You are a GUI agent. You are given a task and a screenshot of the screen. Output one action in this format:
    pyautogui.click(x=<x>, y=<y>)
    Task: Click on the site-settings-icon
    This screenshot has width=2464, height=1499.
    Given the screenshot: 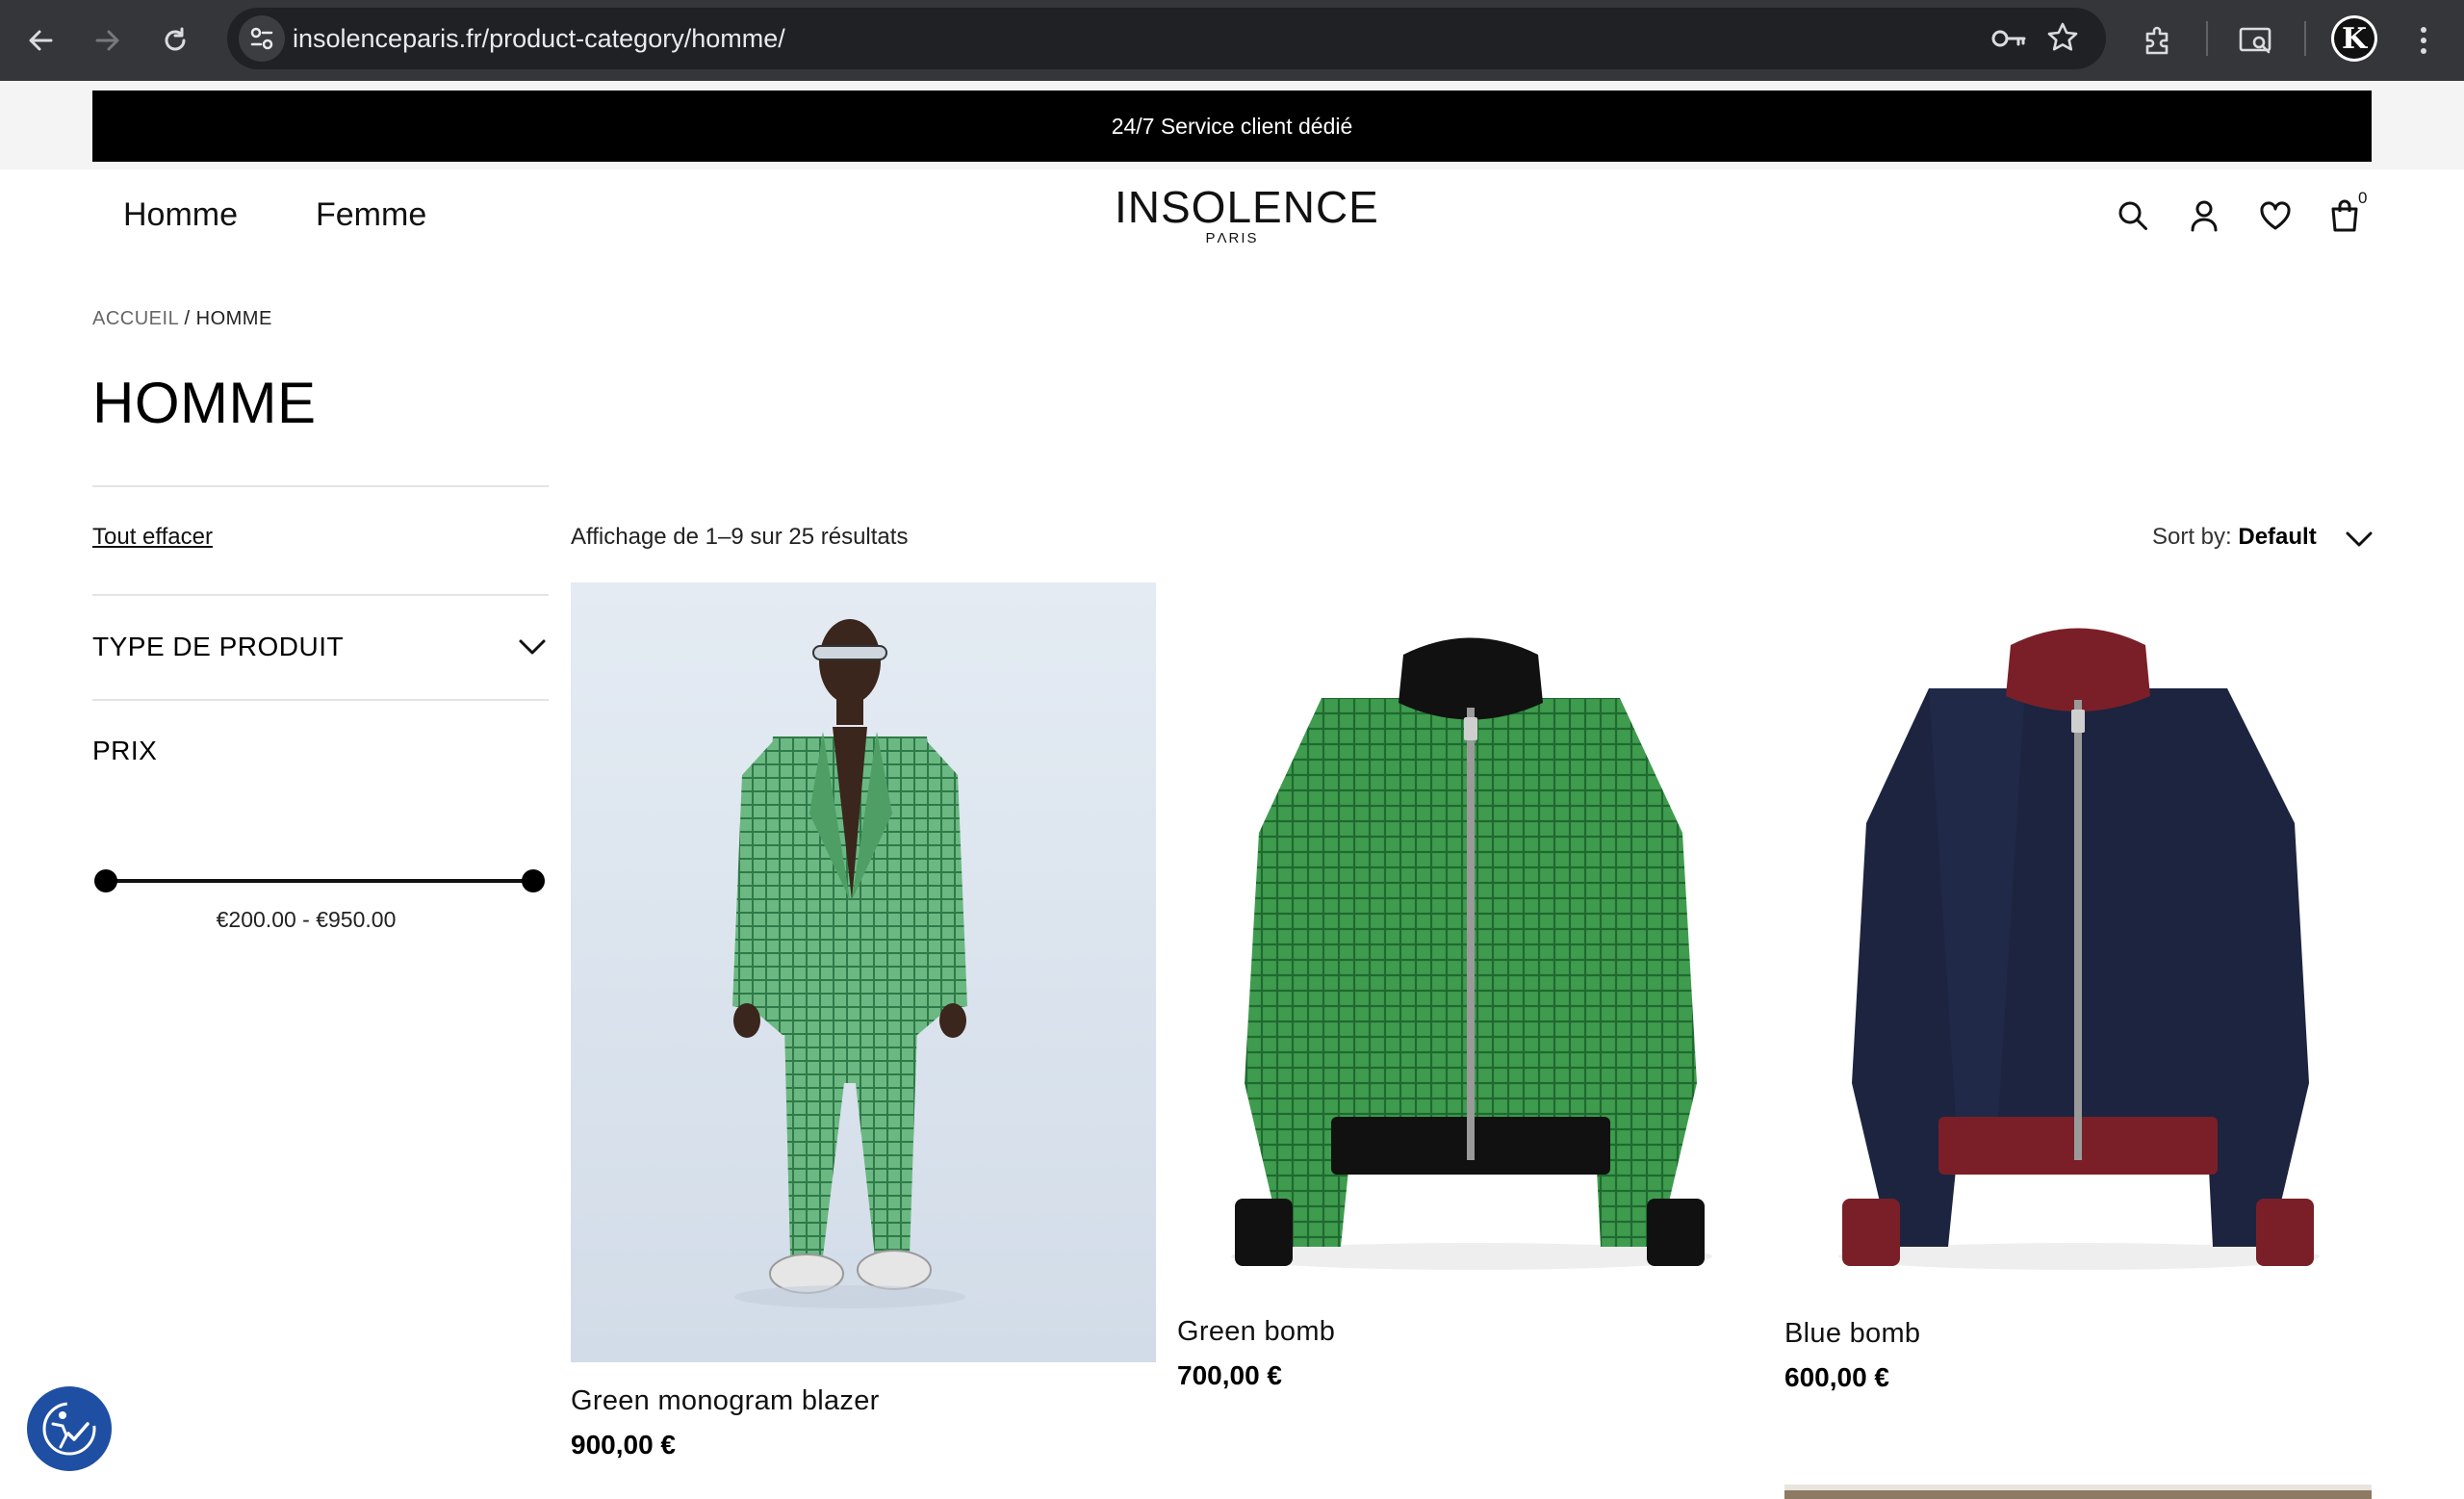 What is the action you would take?
    pyautogui.click(x=262, y=38)
    